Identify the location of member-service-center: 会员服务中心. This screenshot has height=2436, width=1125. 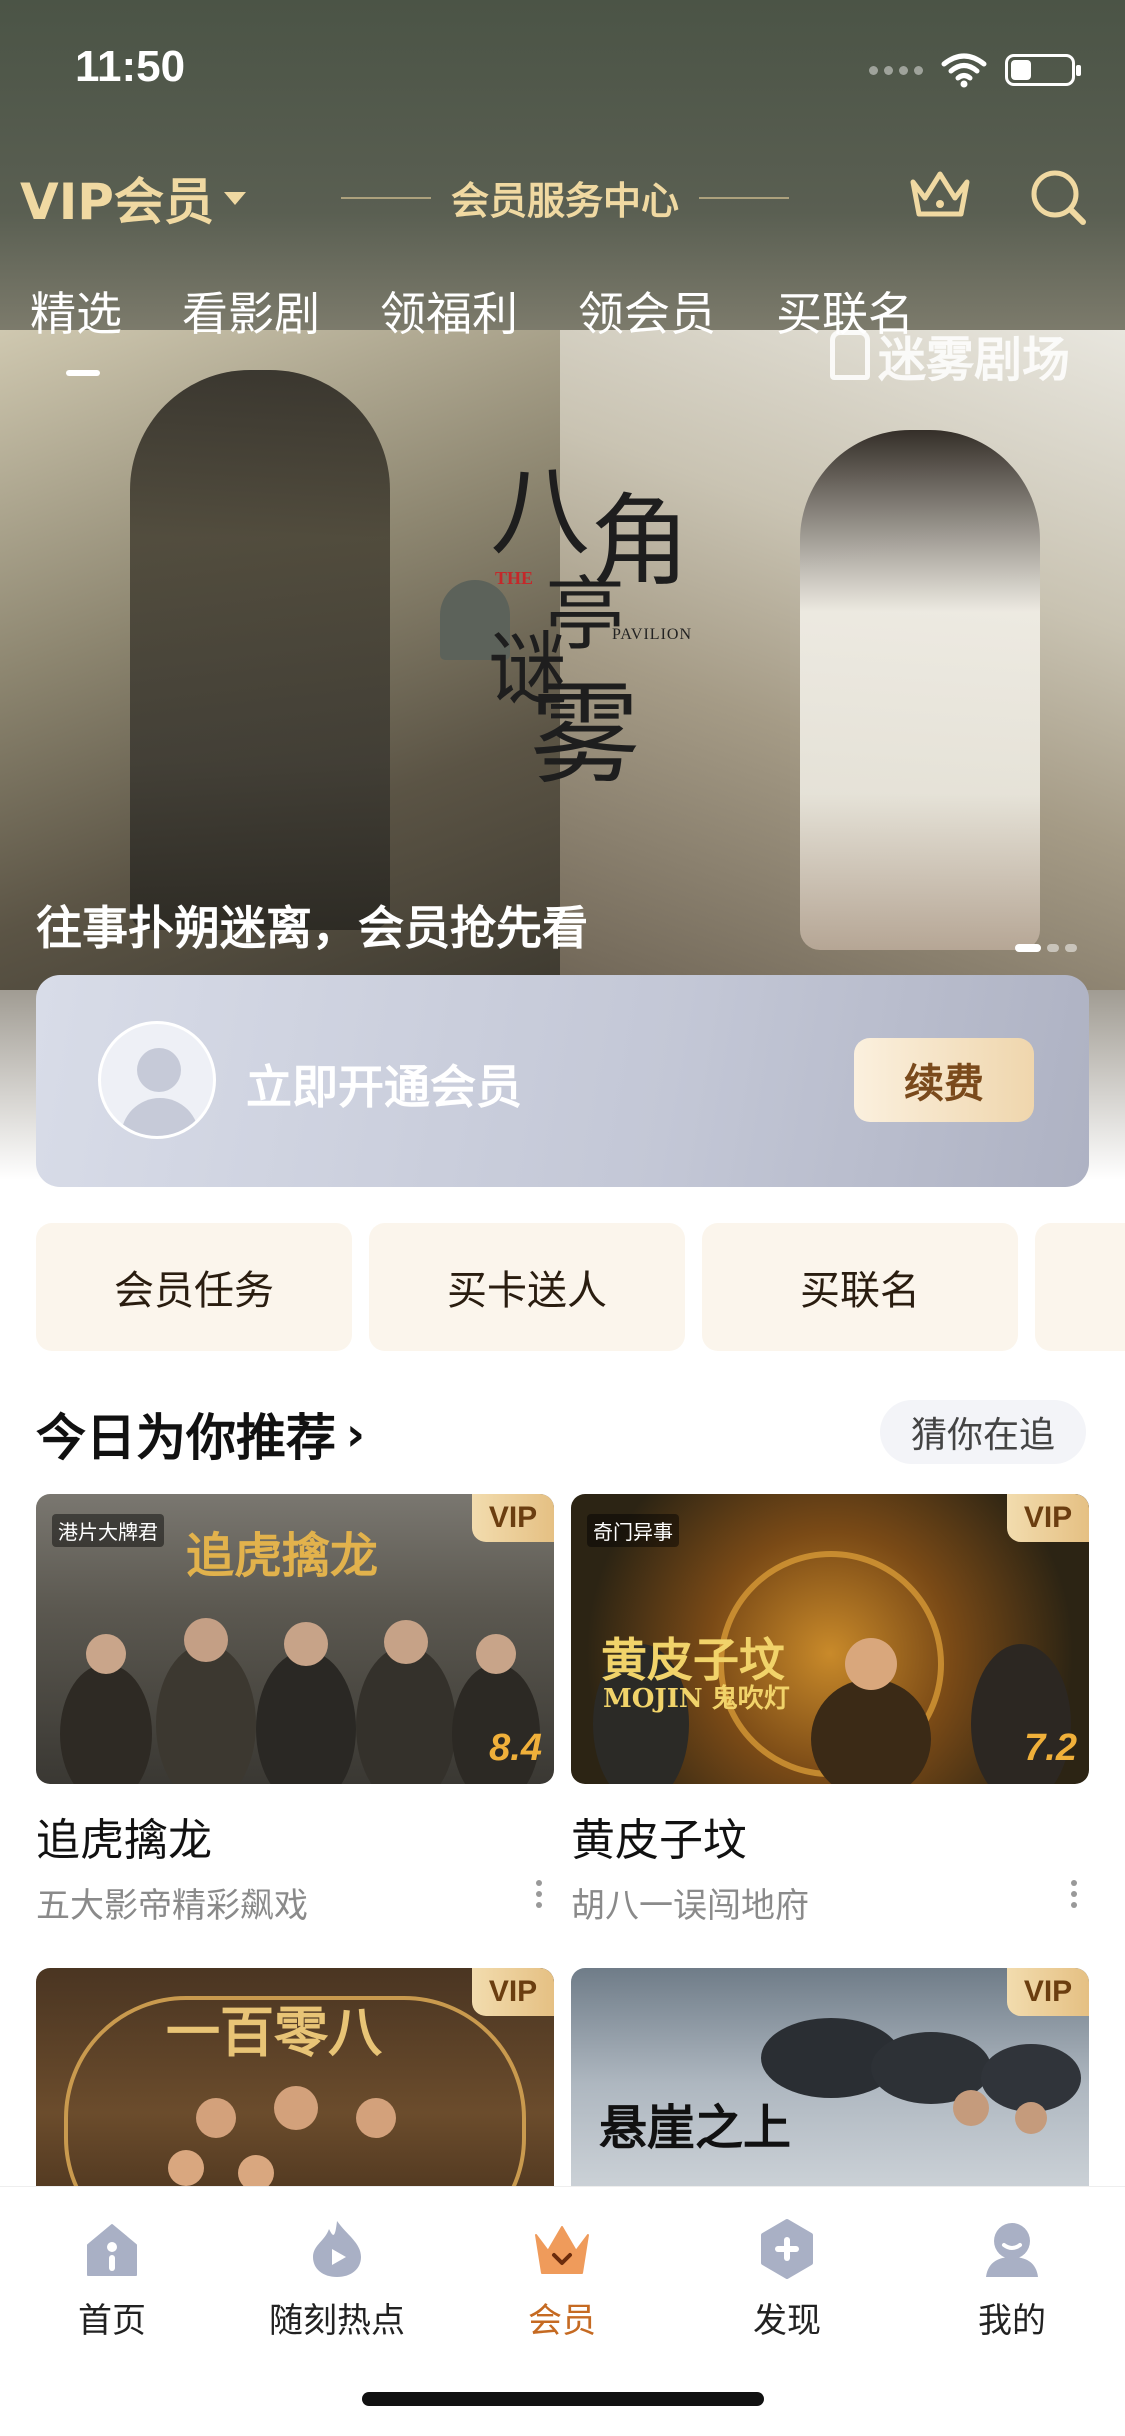
(565, 197).